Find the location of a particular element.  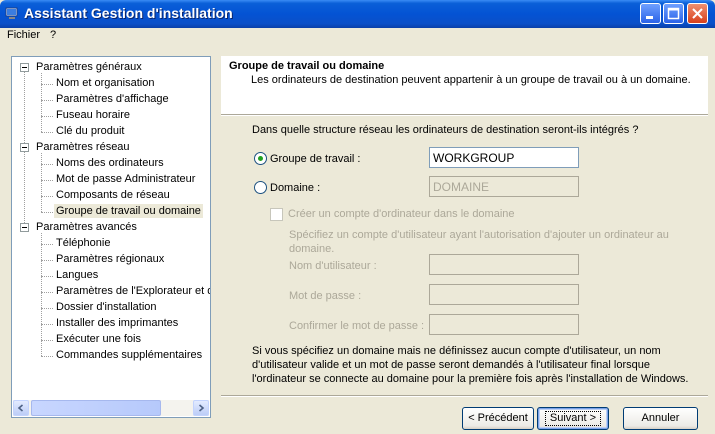

password-label: Mot de passe : is located at coordinates (325, 296).